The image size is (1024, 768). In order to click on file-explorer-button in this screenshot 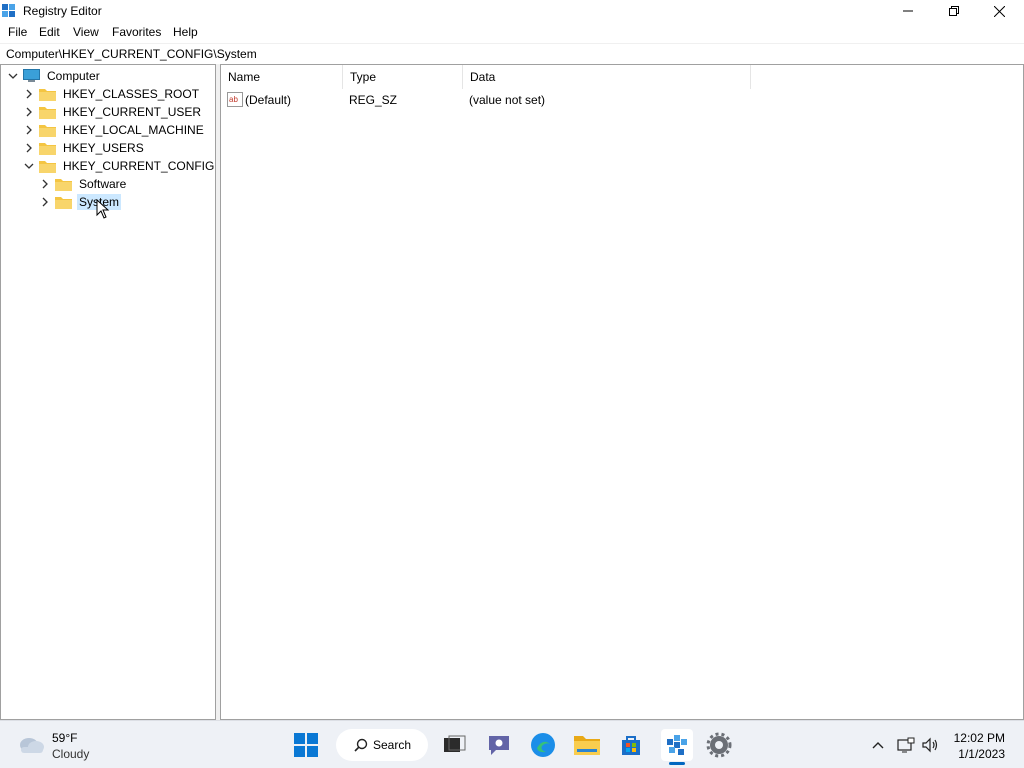, I will do `click(587, 745)`.